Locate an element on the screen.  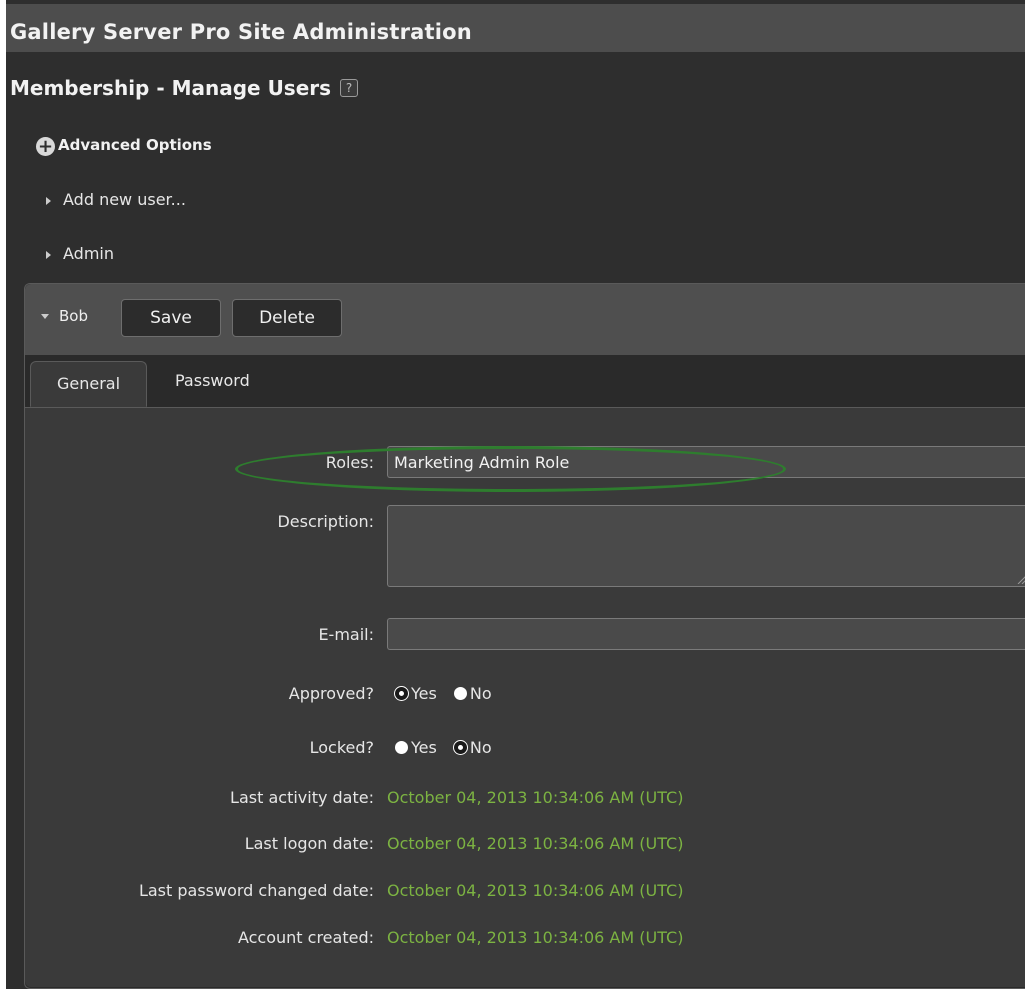
tab-strip: General Password is located at coordinates (525, 381).